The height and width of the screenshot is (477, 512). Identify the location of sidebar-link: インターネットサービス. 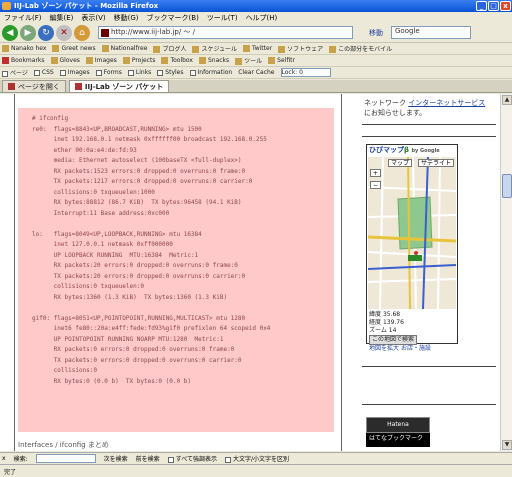
(446, 103).